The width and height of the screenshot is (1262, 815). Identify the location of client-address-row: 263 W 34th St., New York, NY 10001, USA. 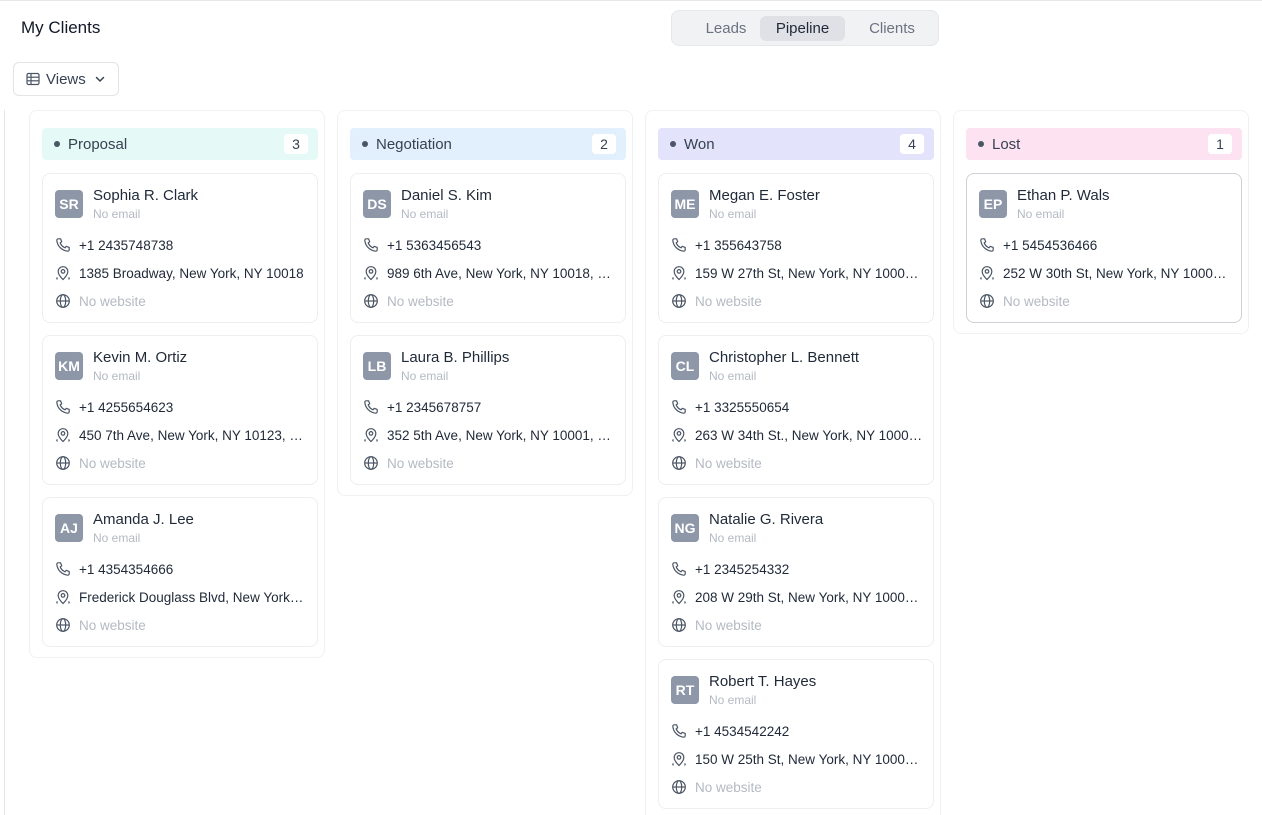
(797, 435).